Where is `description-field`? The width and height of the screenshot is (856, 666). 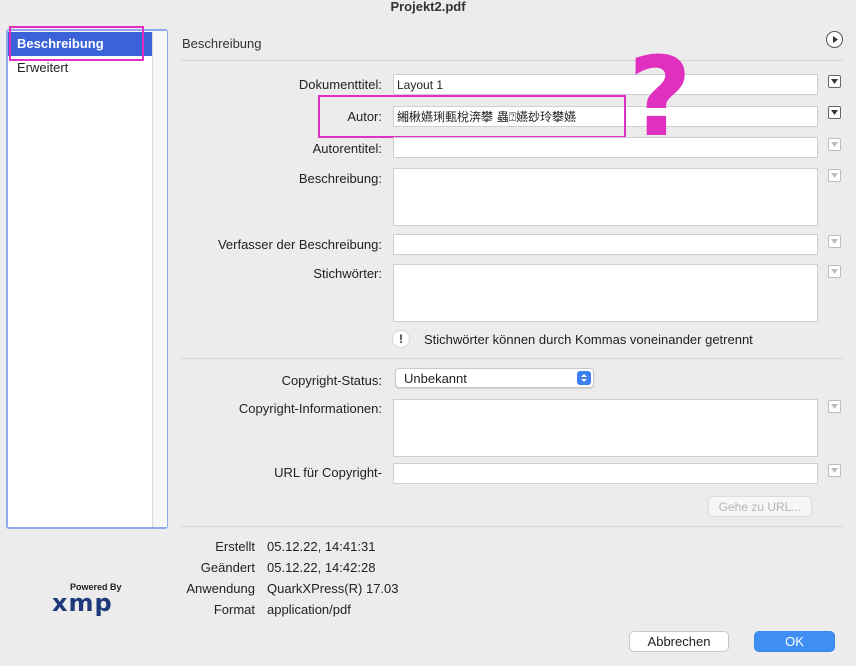 description-field is located at coordinates (605, 197).